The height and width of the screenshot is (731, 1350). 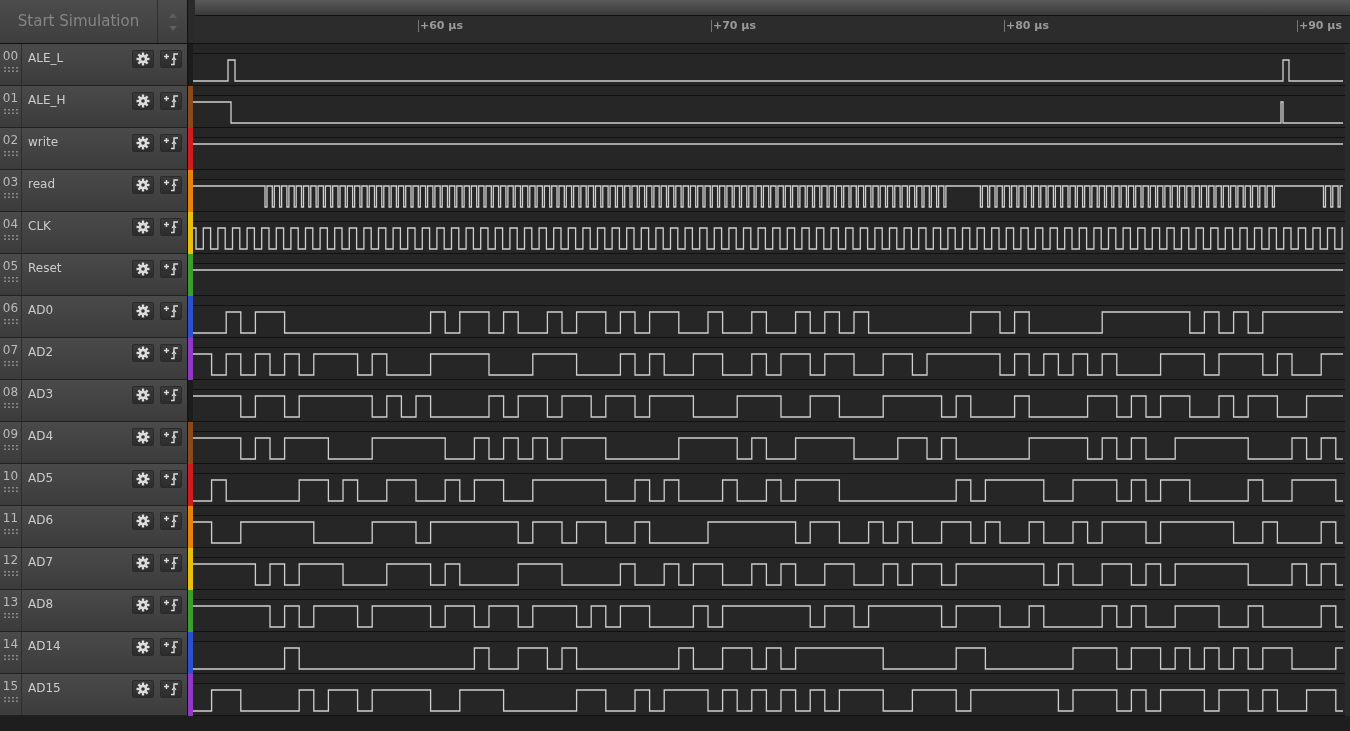 I want to click on channel-number: 06, so click(x=10, y=308).